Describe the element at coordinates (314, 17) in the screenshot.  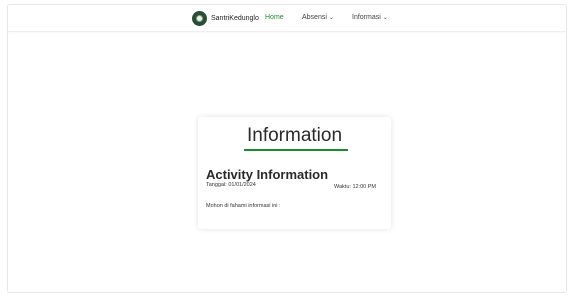
I see `nav-absensi-label: Absensi` at that location.